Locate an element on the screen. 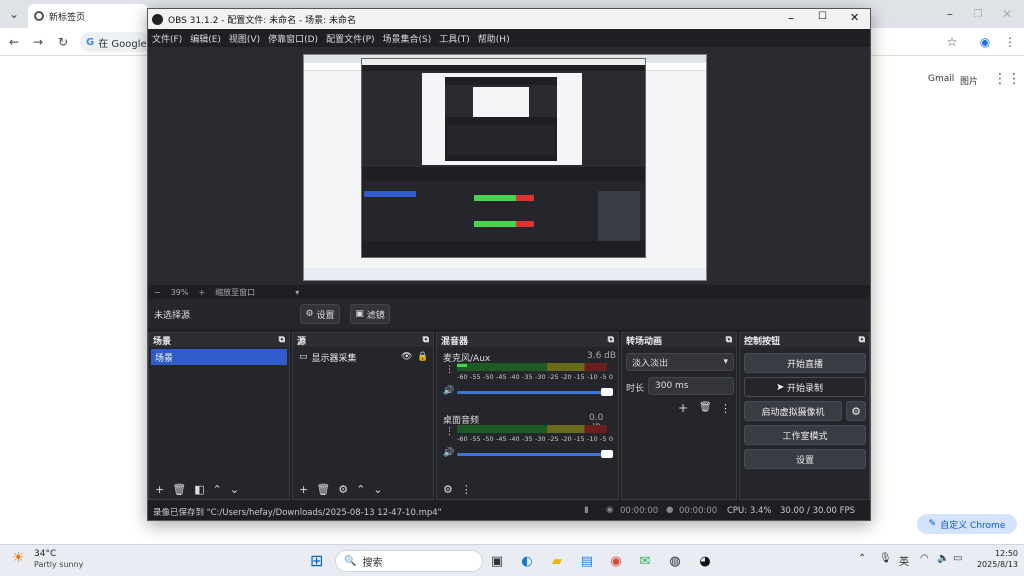  images-link: 图片 is located at coordinates (969, 80).